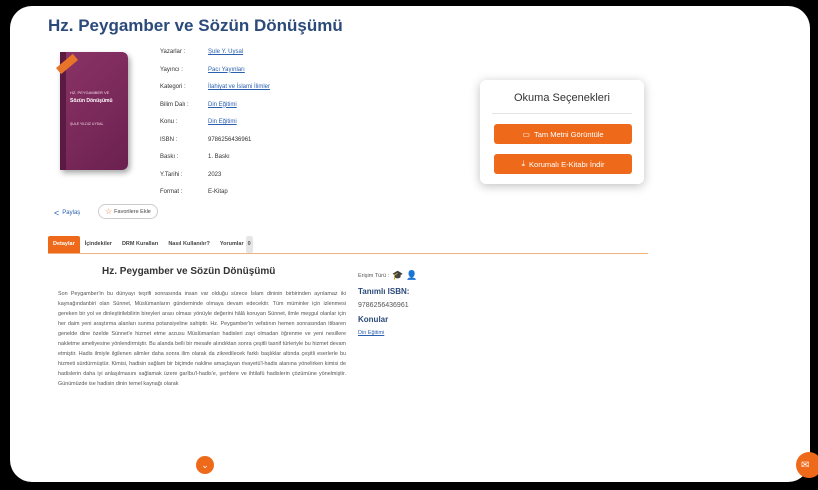 The image size is (818, 490). What do you see at coordinates (567, 164) in the screenshot?
I see `download-label: Korumalı E-Kitabı İndir` at bounding box center [567, 164].